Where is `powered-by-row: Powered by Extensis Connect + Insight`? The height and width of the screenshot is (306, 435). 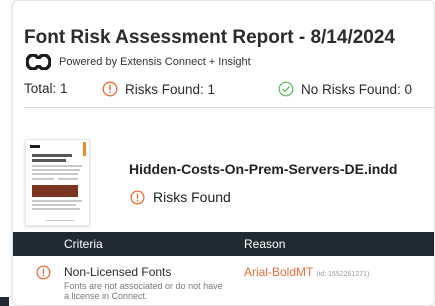
powered-by-row: Powered by Extensis Connect + Insight is located at coordinates (138, 62).